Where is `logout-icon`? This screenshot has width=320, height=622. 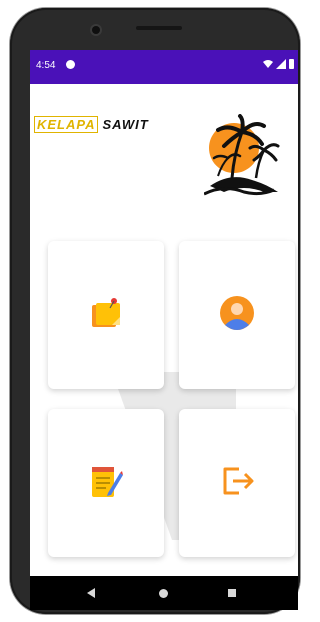 logout-icon is located at coordinates (238, 481).